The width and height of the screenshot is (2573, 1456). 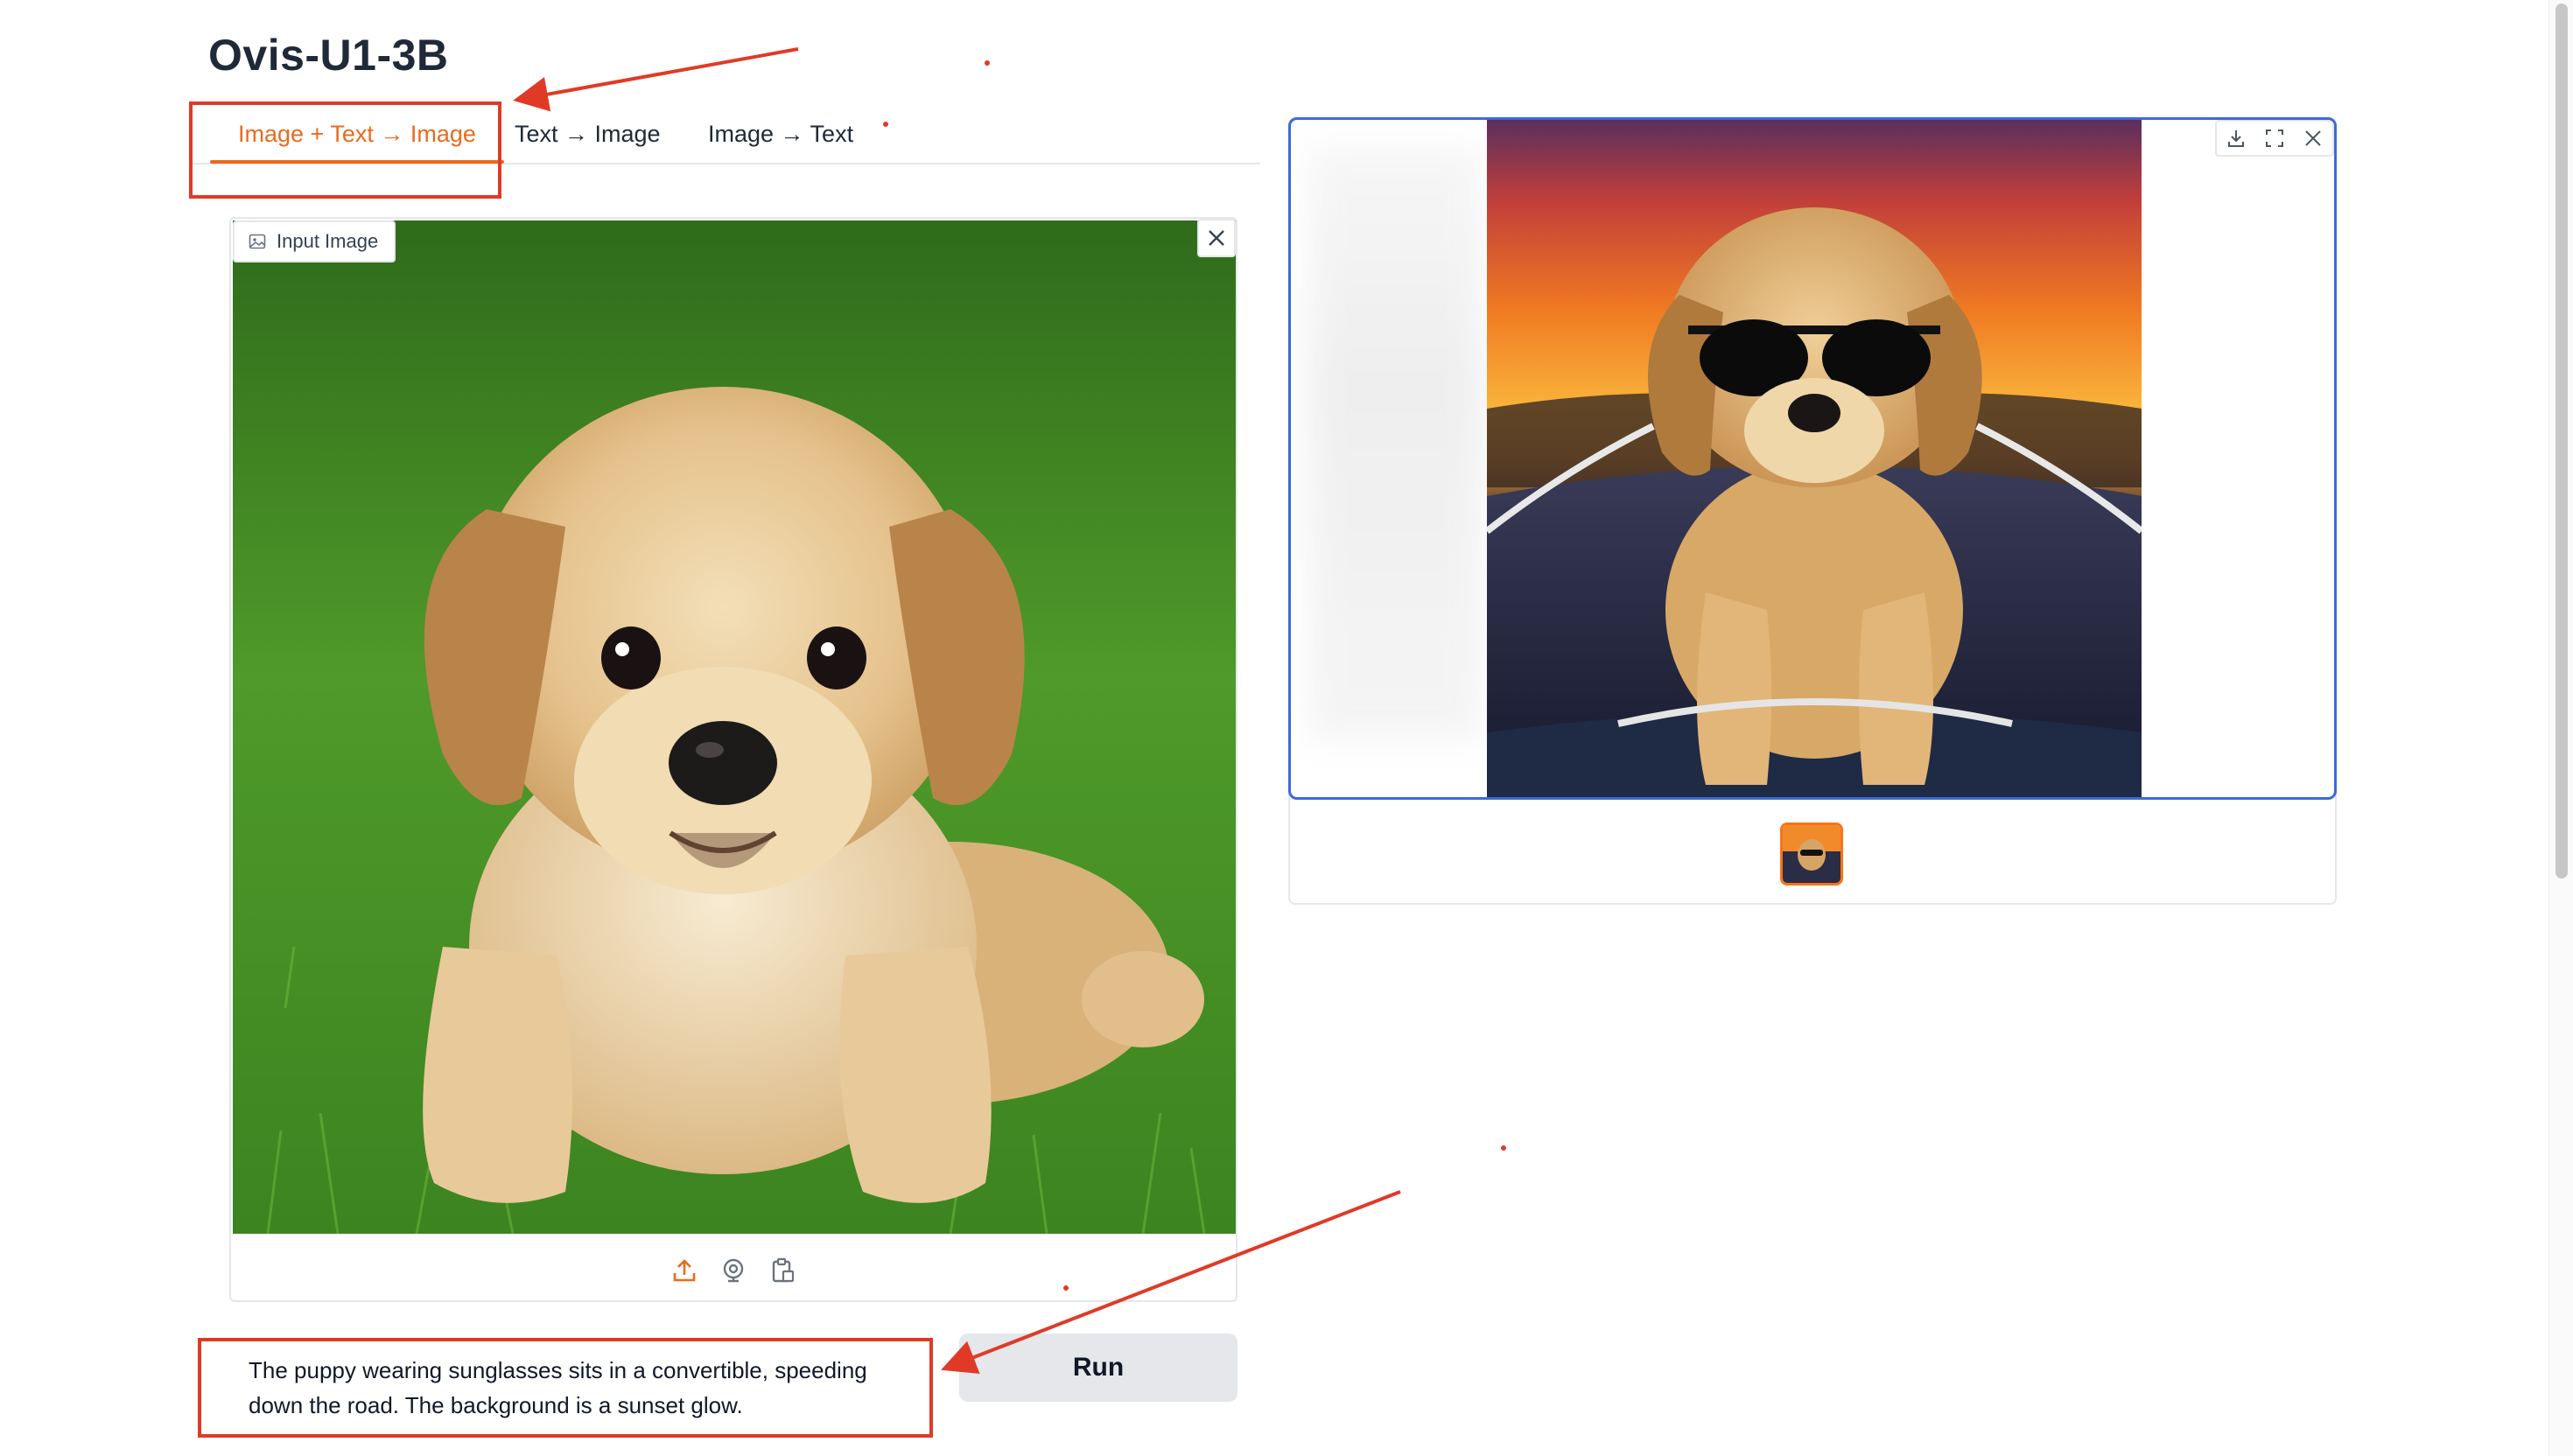 I want to click on download-button, so click(x=2236, y=138).